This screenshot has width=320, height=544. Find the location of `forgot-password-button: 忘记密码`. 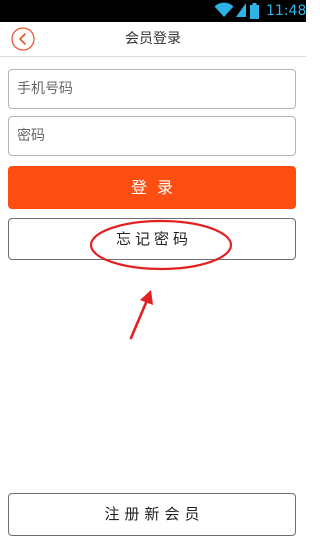

forgot-password-button: 忘记密码 is located at coordinates (152, 239).